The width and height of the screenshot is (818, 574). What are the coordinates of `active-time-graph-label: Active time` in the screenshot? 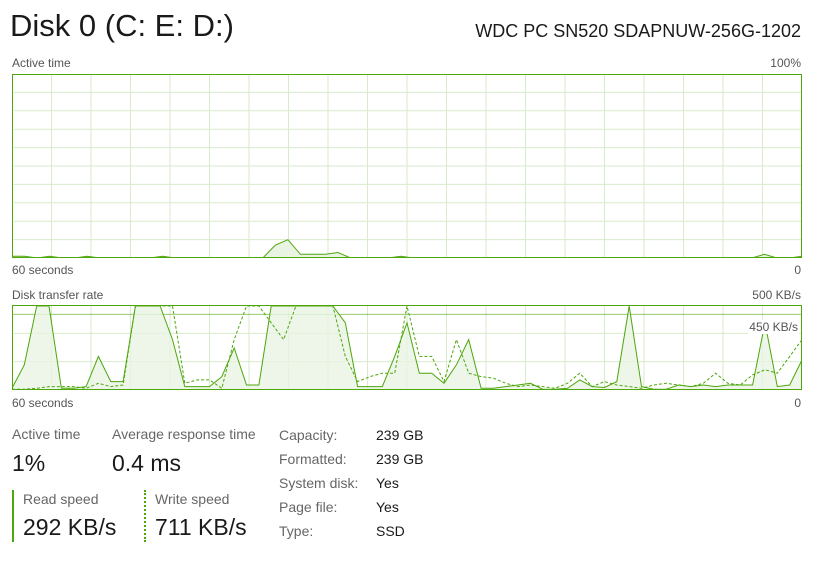 It's located at (41, 63).